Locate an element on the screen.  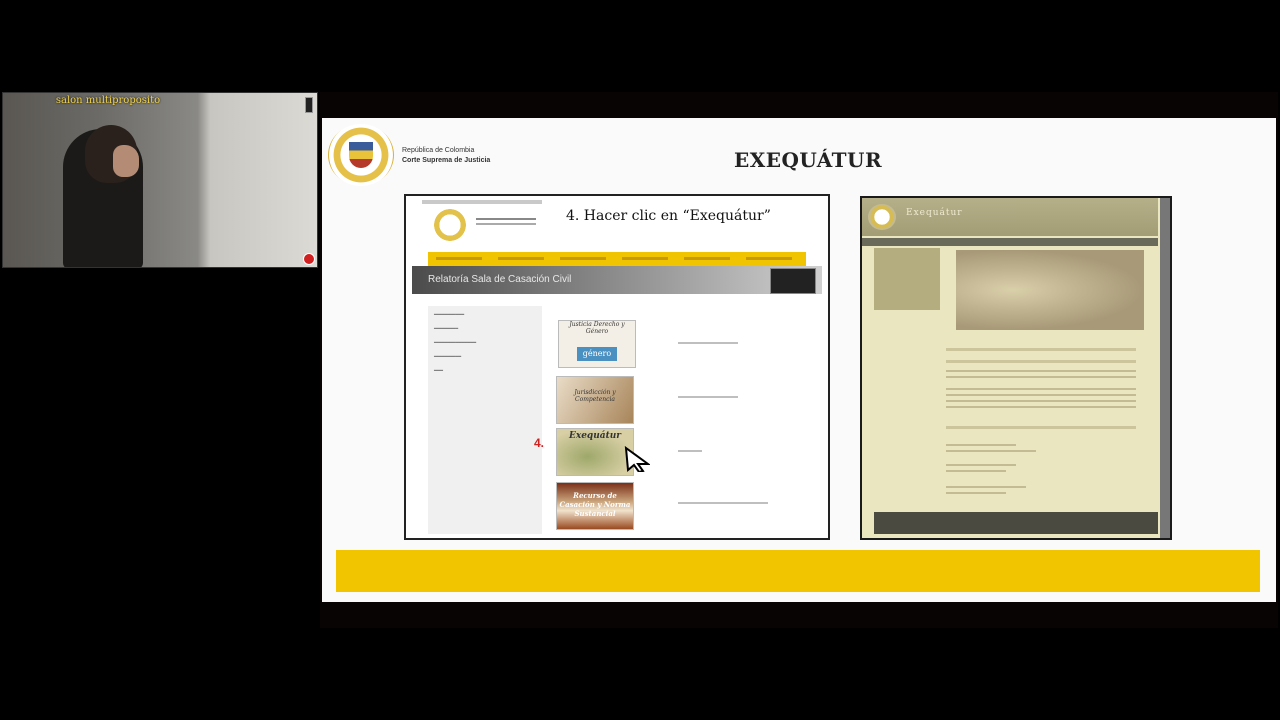
site-org-name is located at coordinates (506, 219).